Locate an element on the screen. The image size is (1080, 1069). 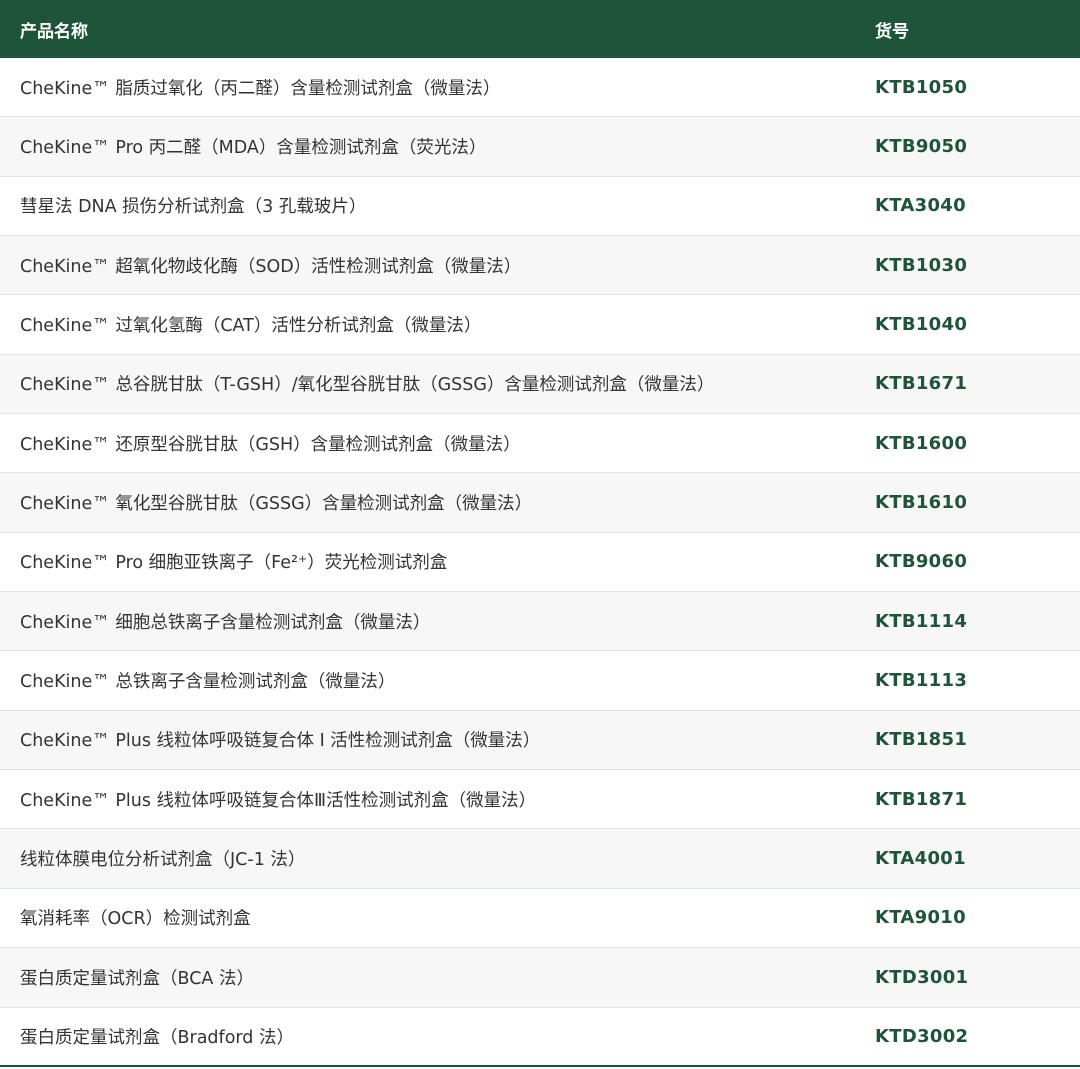
table-row: CheKine™ Pro 丙二醛（MDA）含量检测试剂盒（荧光法） KTB9050 is located at coordinates (540, 147).